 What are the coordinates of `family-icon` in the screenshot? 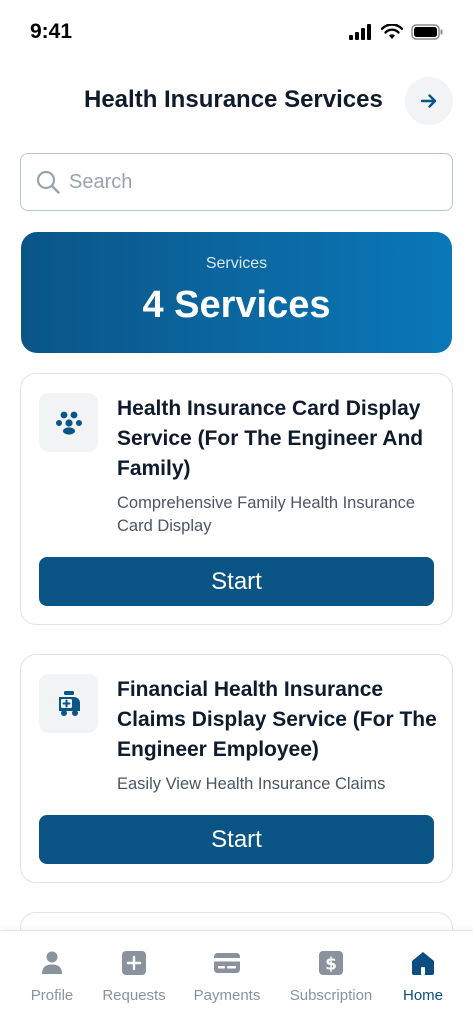 It's located at (68, 423).